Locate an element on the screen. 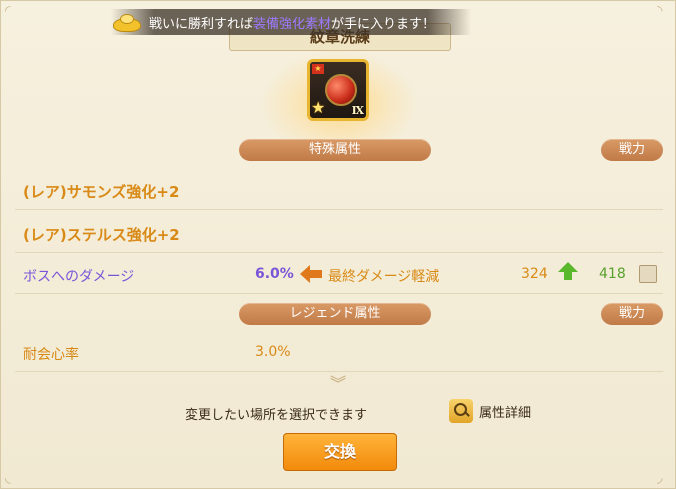 This screenshot has height=489, width=676. boss-damage-value: 6.0% is located at coordinates (274, 274).